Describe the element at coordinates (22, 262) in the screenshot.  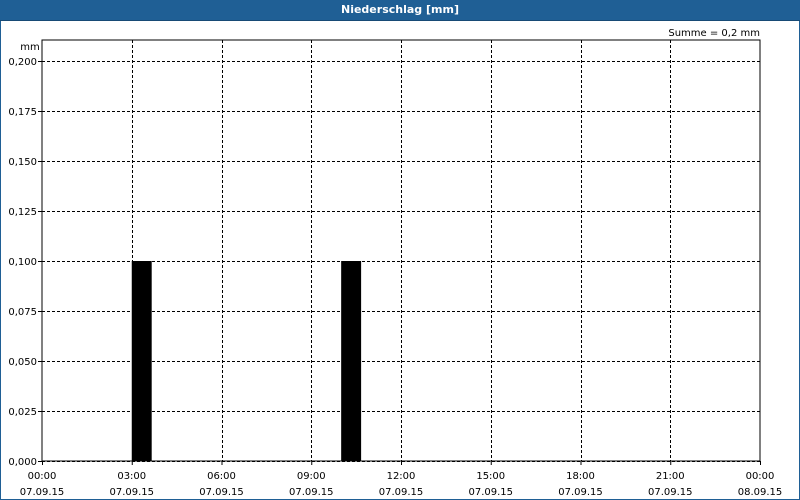
I see `y-tick-label: 0,100` at that location.